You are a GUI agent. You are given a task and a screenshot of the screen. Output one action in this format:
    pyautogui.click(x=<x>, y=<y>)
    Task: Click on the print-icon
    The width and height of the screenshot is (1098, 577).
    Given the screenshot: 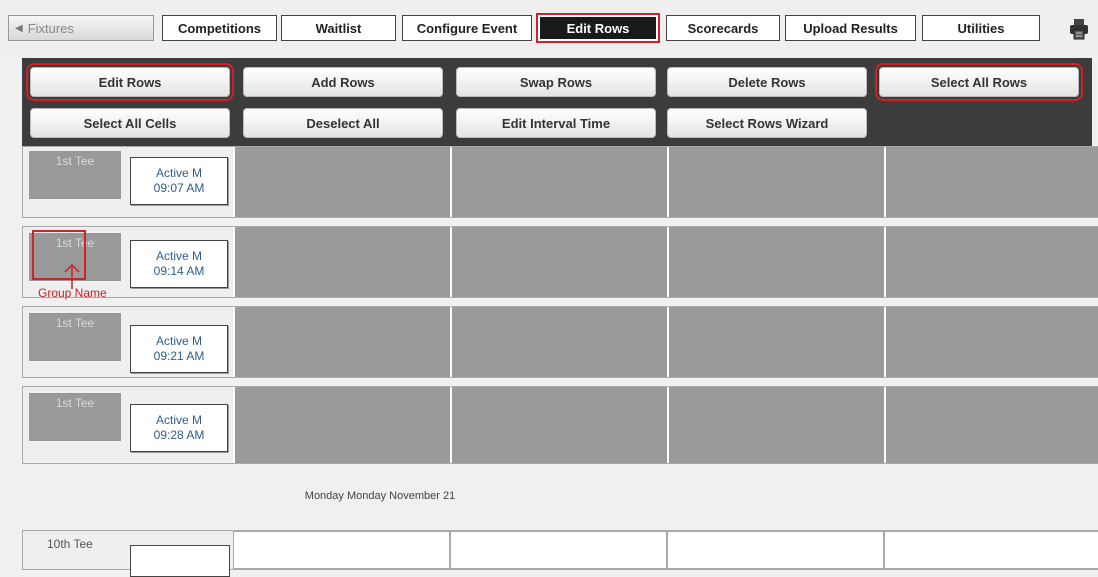 What is the action you would take?
    pyautogui.click(x=1079, y=29)
    